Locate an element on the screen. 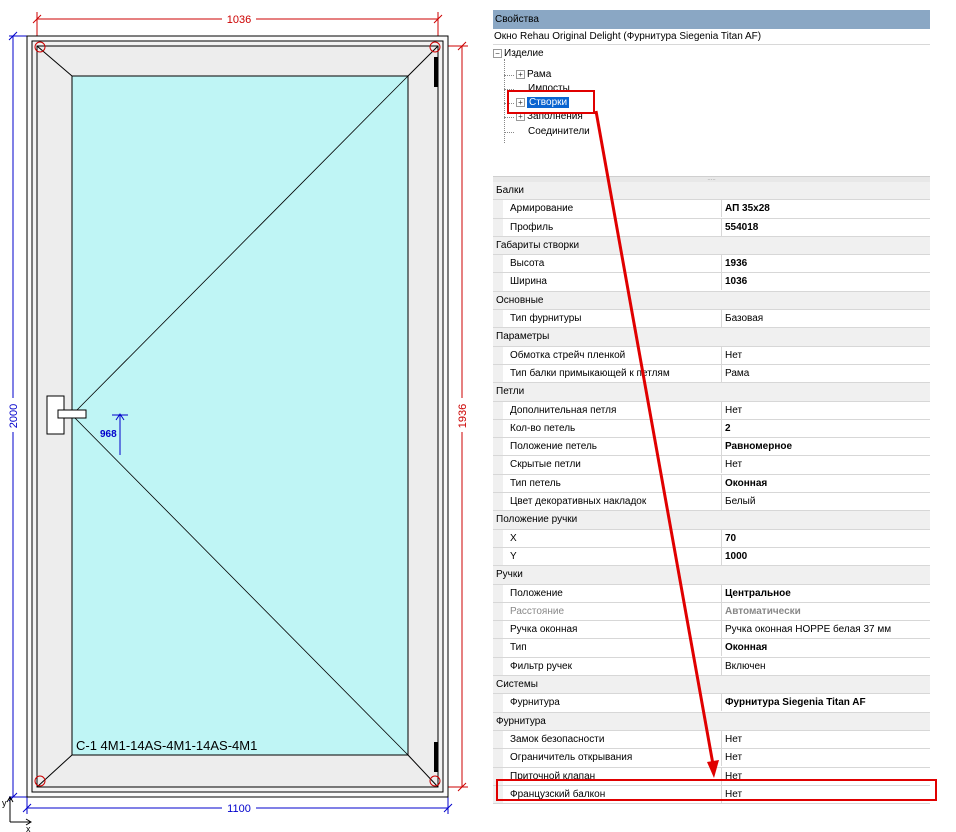 This screenshot has width=956, height=832. tree-node-label: Соединители is located at coordinates (559, 131).